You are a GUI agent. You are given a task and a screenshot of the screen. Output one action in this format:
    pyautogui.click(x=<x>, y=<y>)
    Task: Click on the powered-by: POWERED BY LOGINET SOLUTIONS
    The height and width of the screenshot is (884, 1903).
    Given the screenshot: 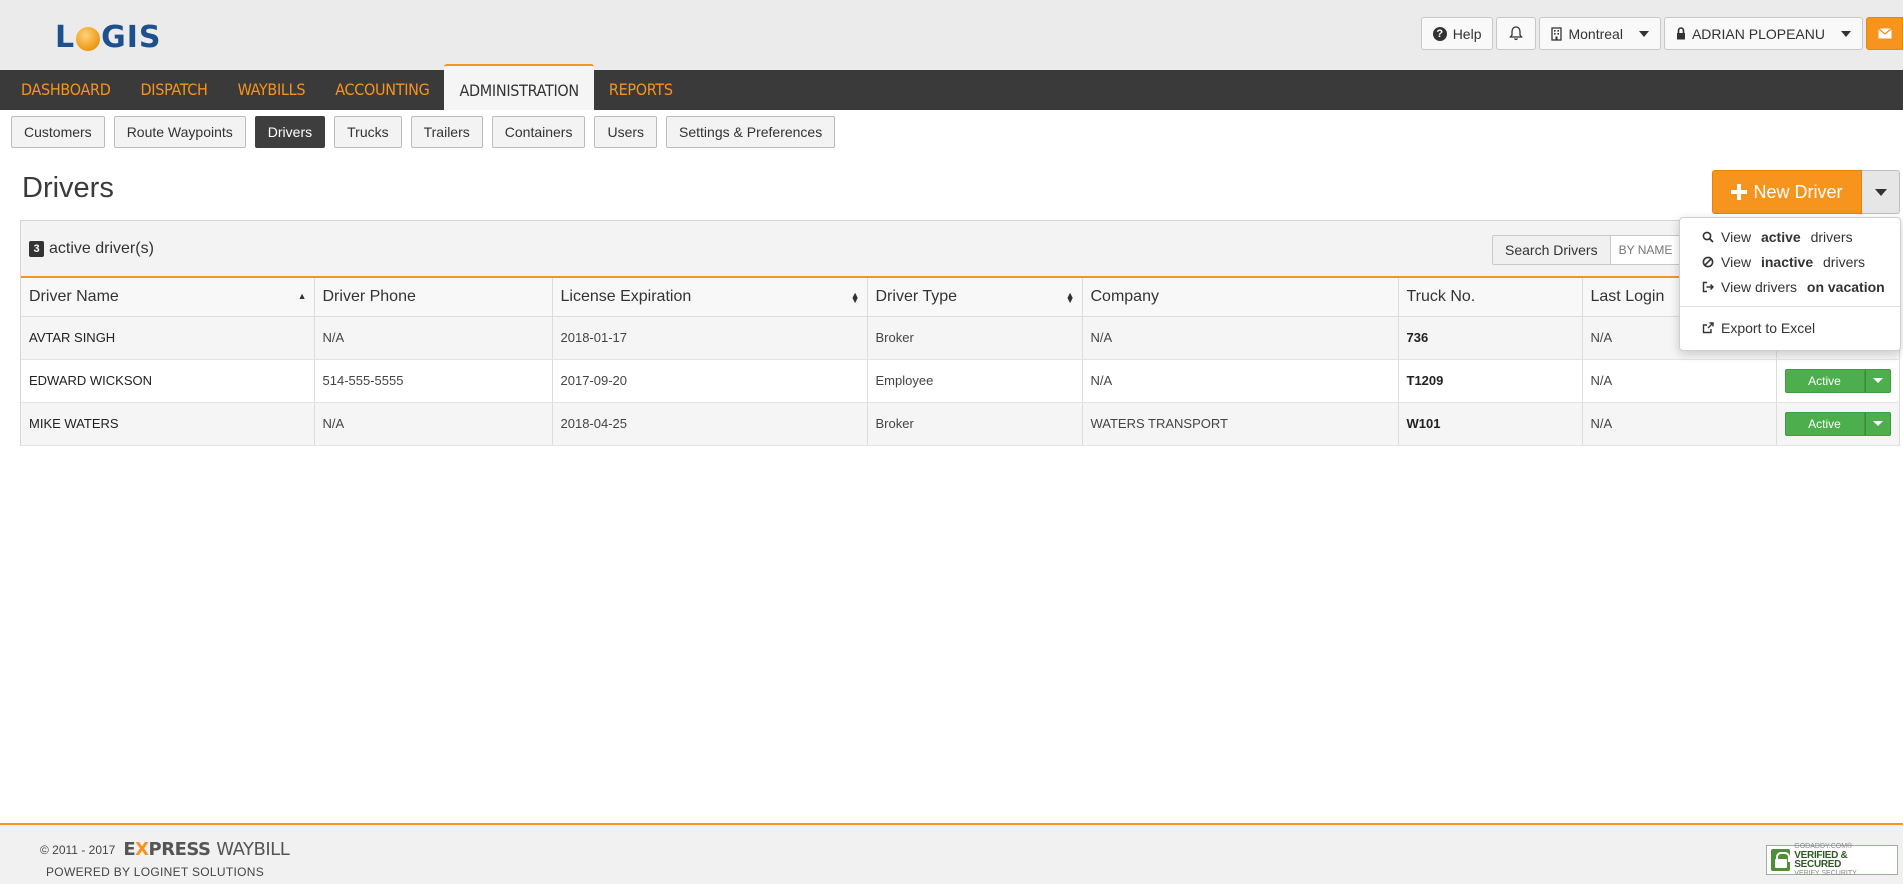 What is the action you would take?
    pyautogui.click(x=155, y=872)
    